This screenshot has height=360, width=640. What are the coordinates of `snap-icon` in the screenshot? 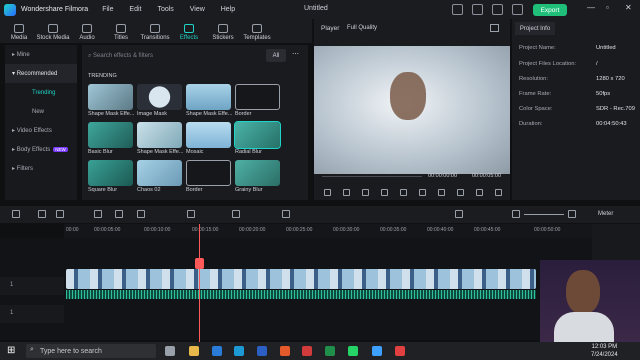 It's located at (459, 214).